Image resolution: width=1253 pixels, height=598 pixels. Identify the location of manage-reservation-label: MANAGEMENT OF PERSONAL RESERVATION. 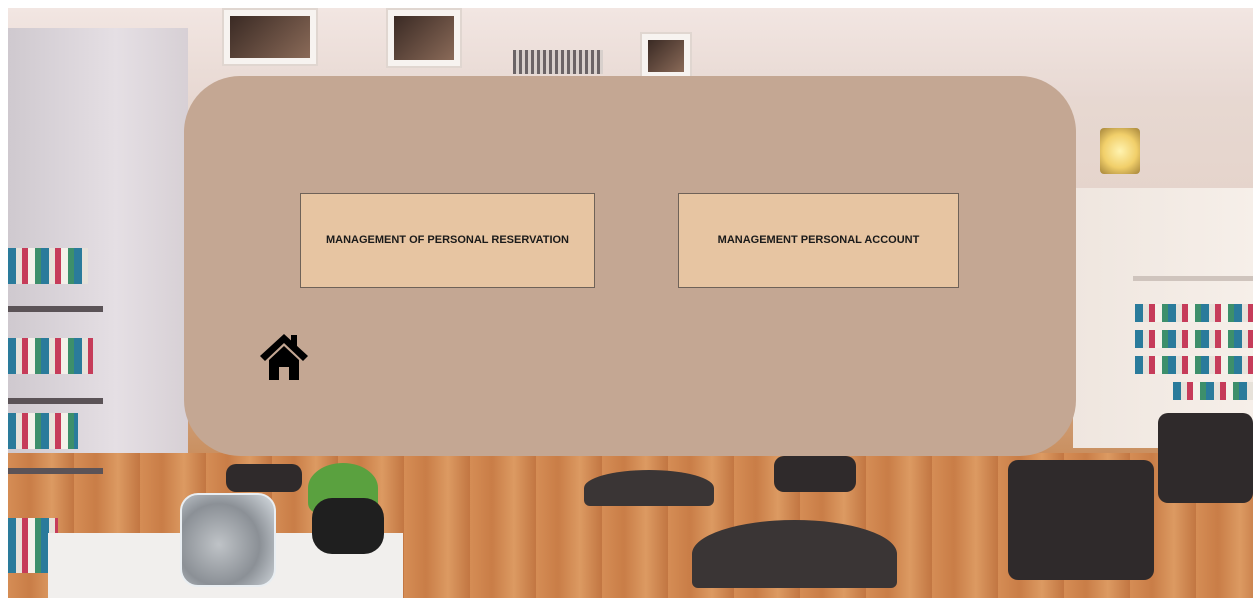
(447, 240).